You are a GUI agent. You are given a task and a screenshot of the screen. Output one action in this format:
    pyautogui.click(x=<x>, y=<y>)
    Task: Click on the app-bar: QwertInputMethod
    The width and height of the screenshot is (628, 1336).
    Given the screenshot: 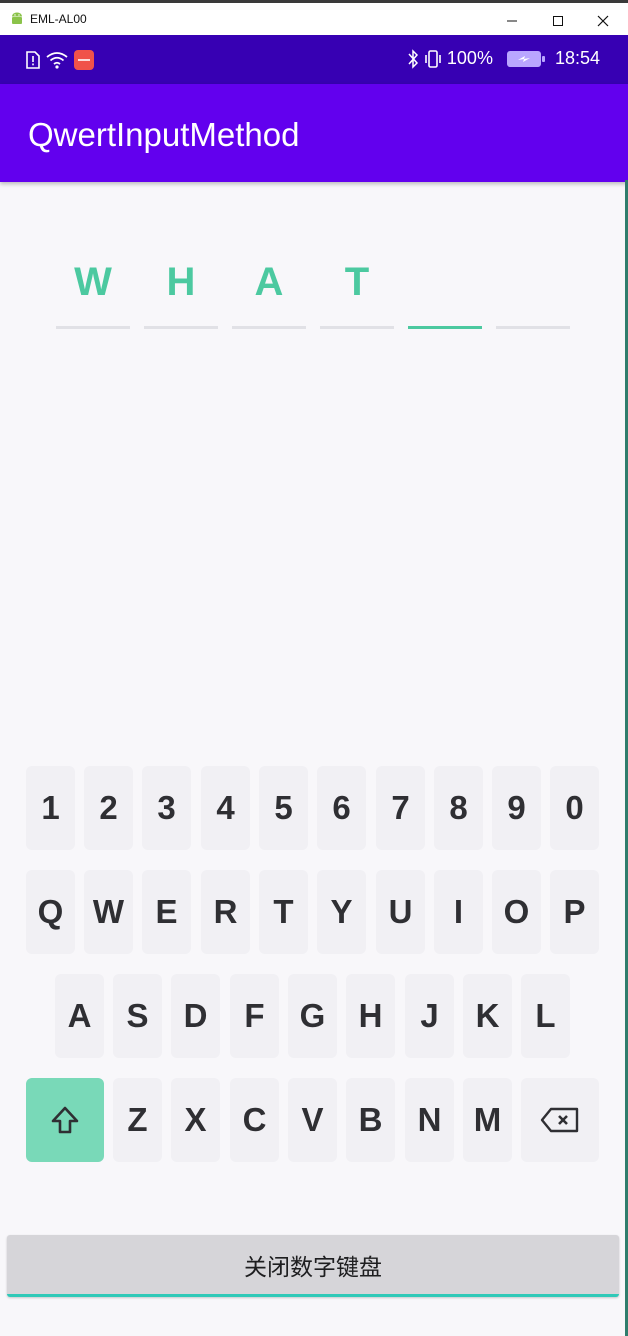 What is the action you would take?
    pyautogui.click(x=314, y=133)
    